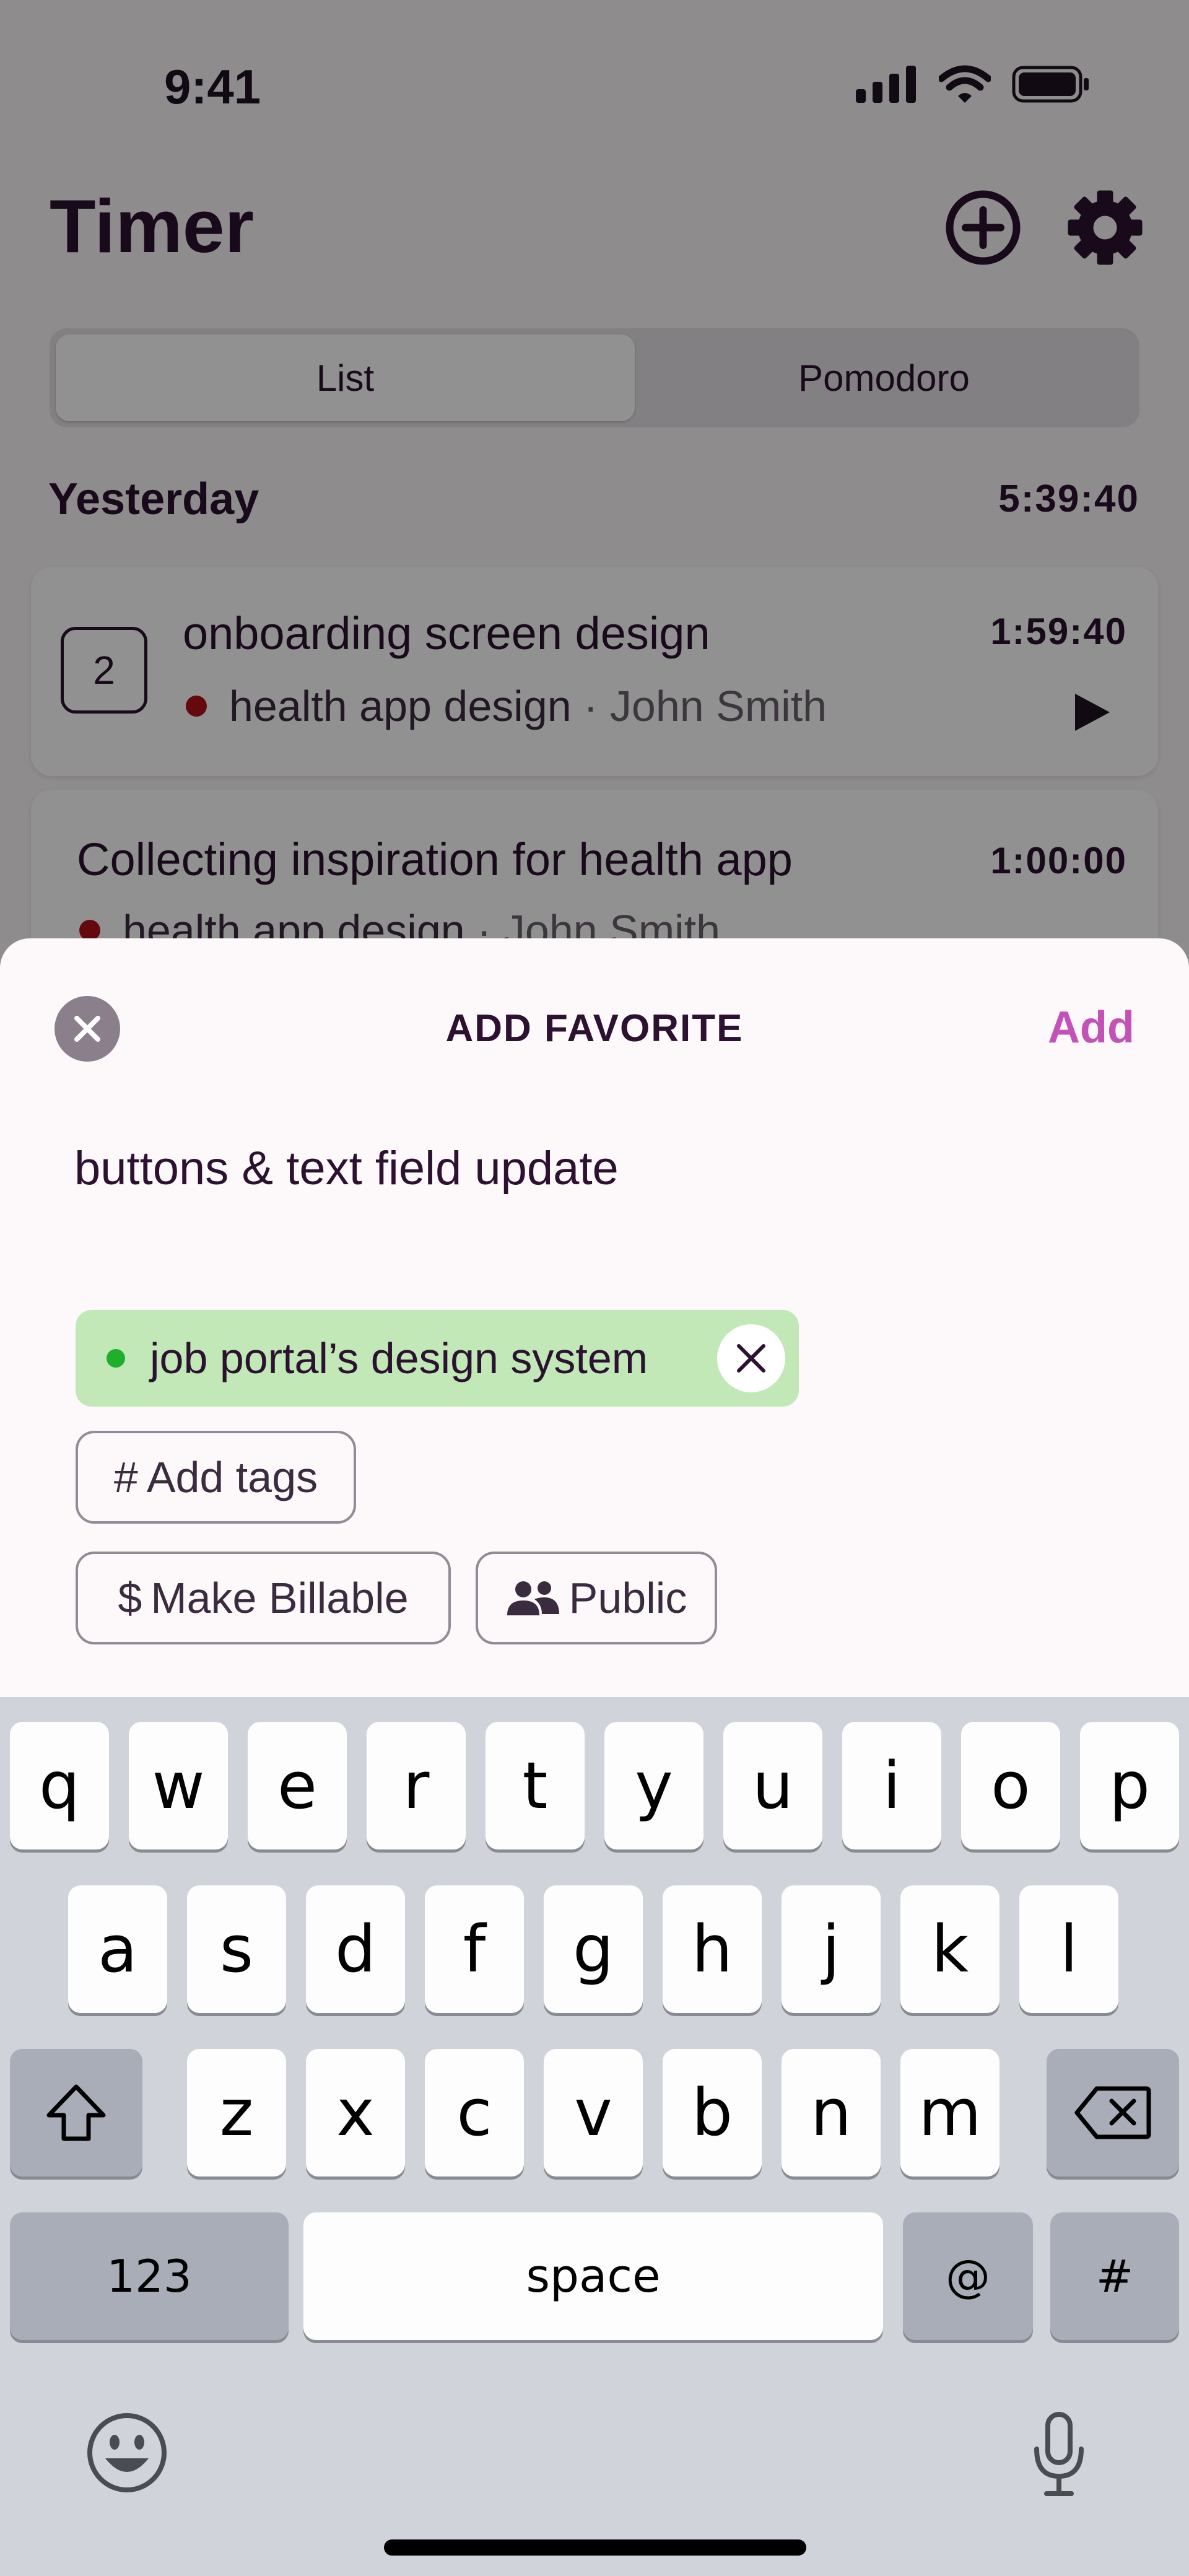  Describe the element at coordinates (712, 2113) in the screenshot. I see `key-b: b` at that location.